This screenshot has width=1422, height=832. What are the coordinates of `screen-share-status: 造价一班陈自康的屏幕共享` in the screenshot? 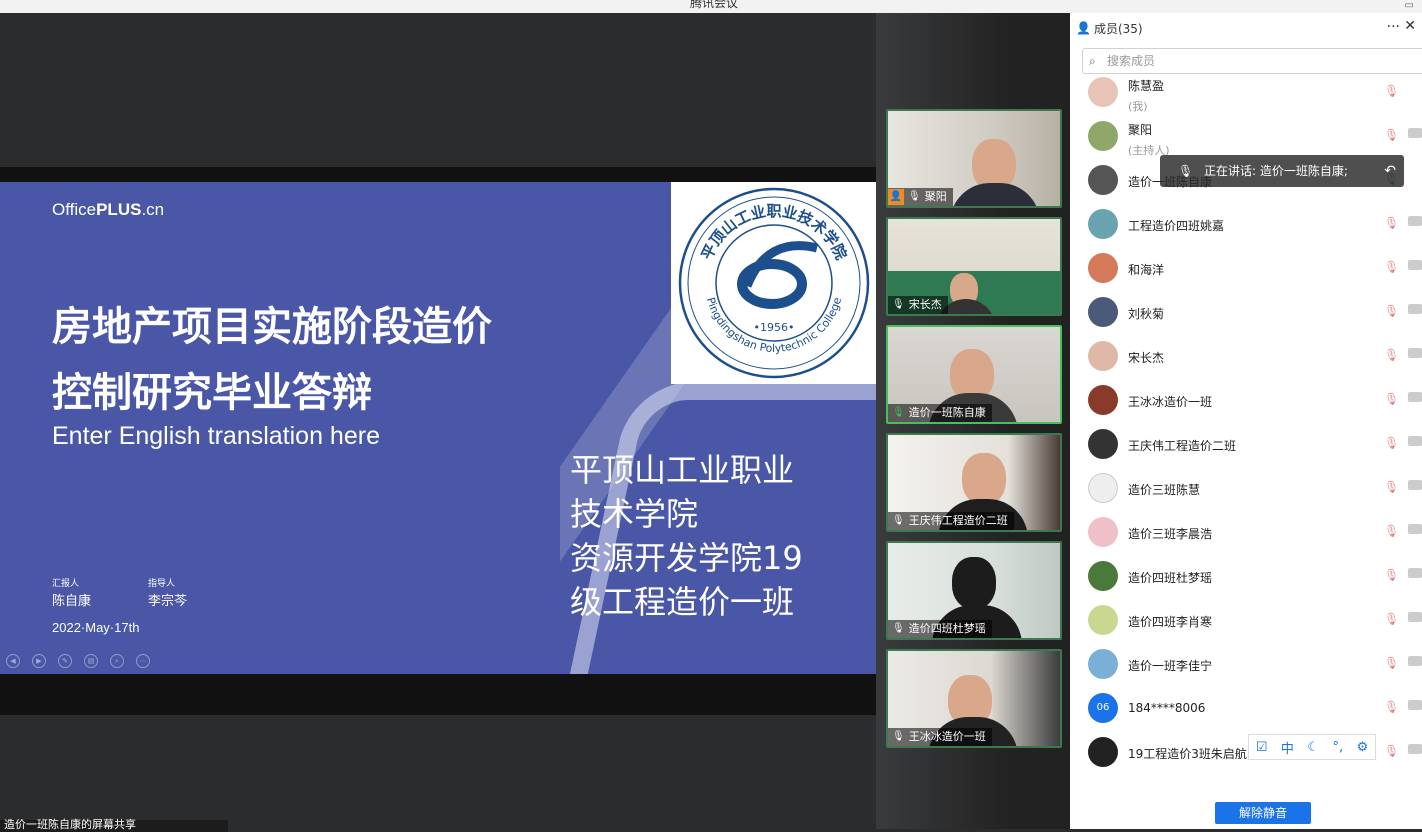 It's located at (114, 825).